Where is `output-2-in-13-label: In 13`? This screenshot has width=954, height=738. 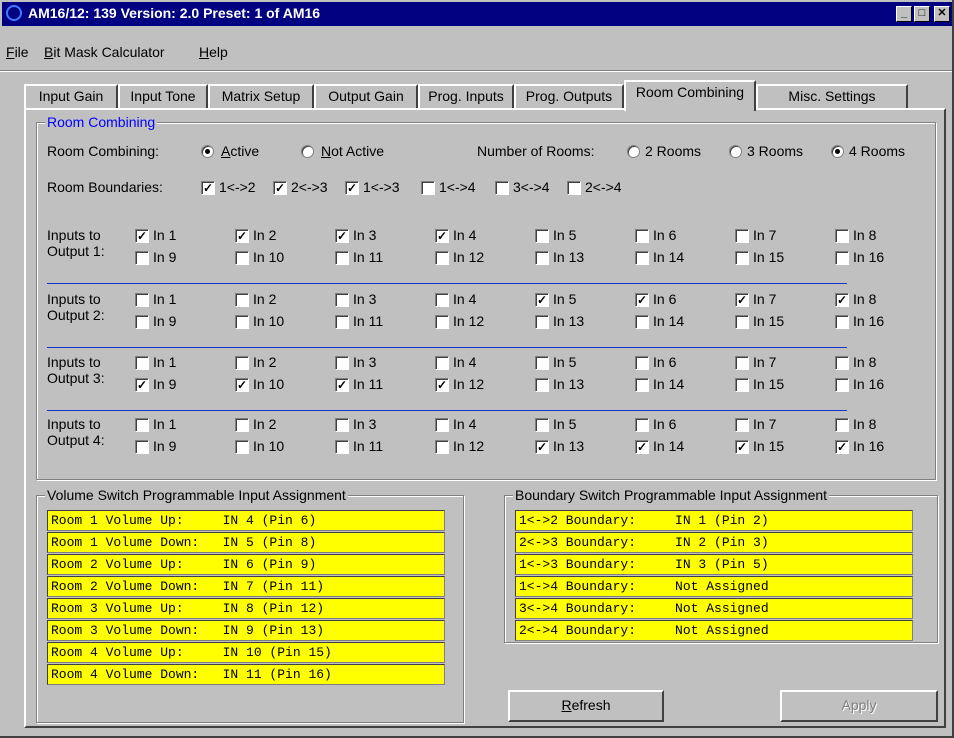 output-2-in-13-label: In 13 is located at coordinates (568, 321).